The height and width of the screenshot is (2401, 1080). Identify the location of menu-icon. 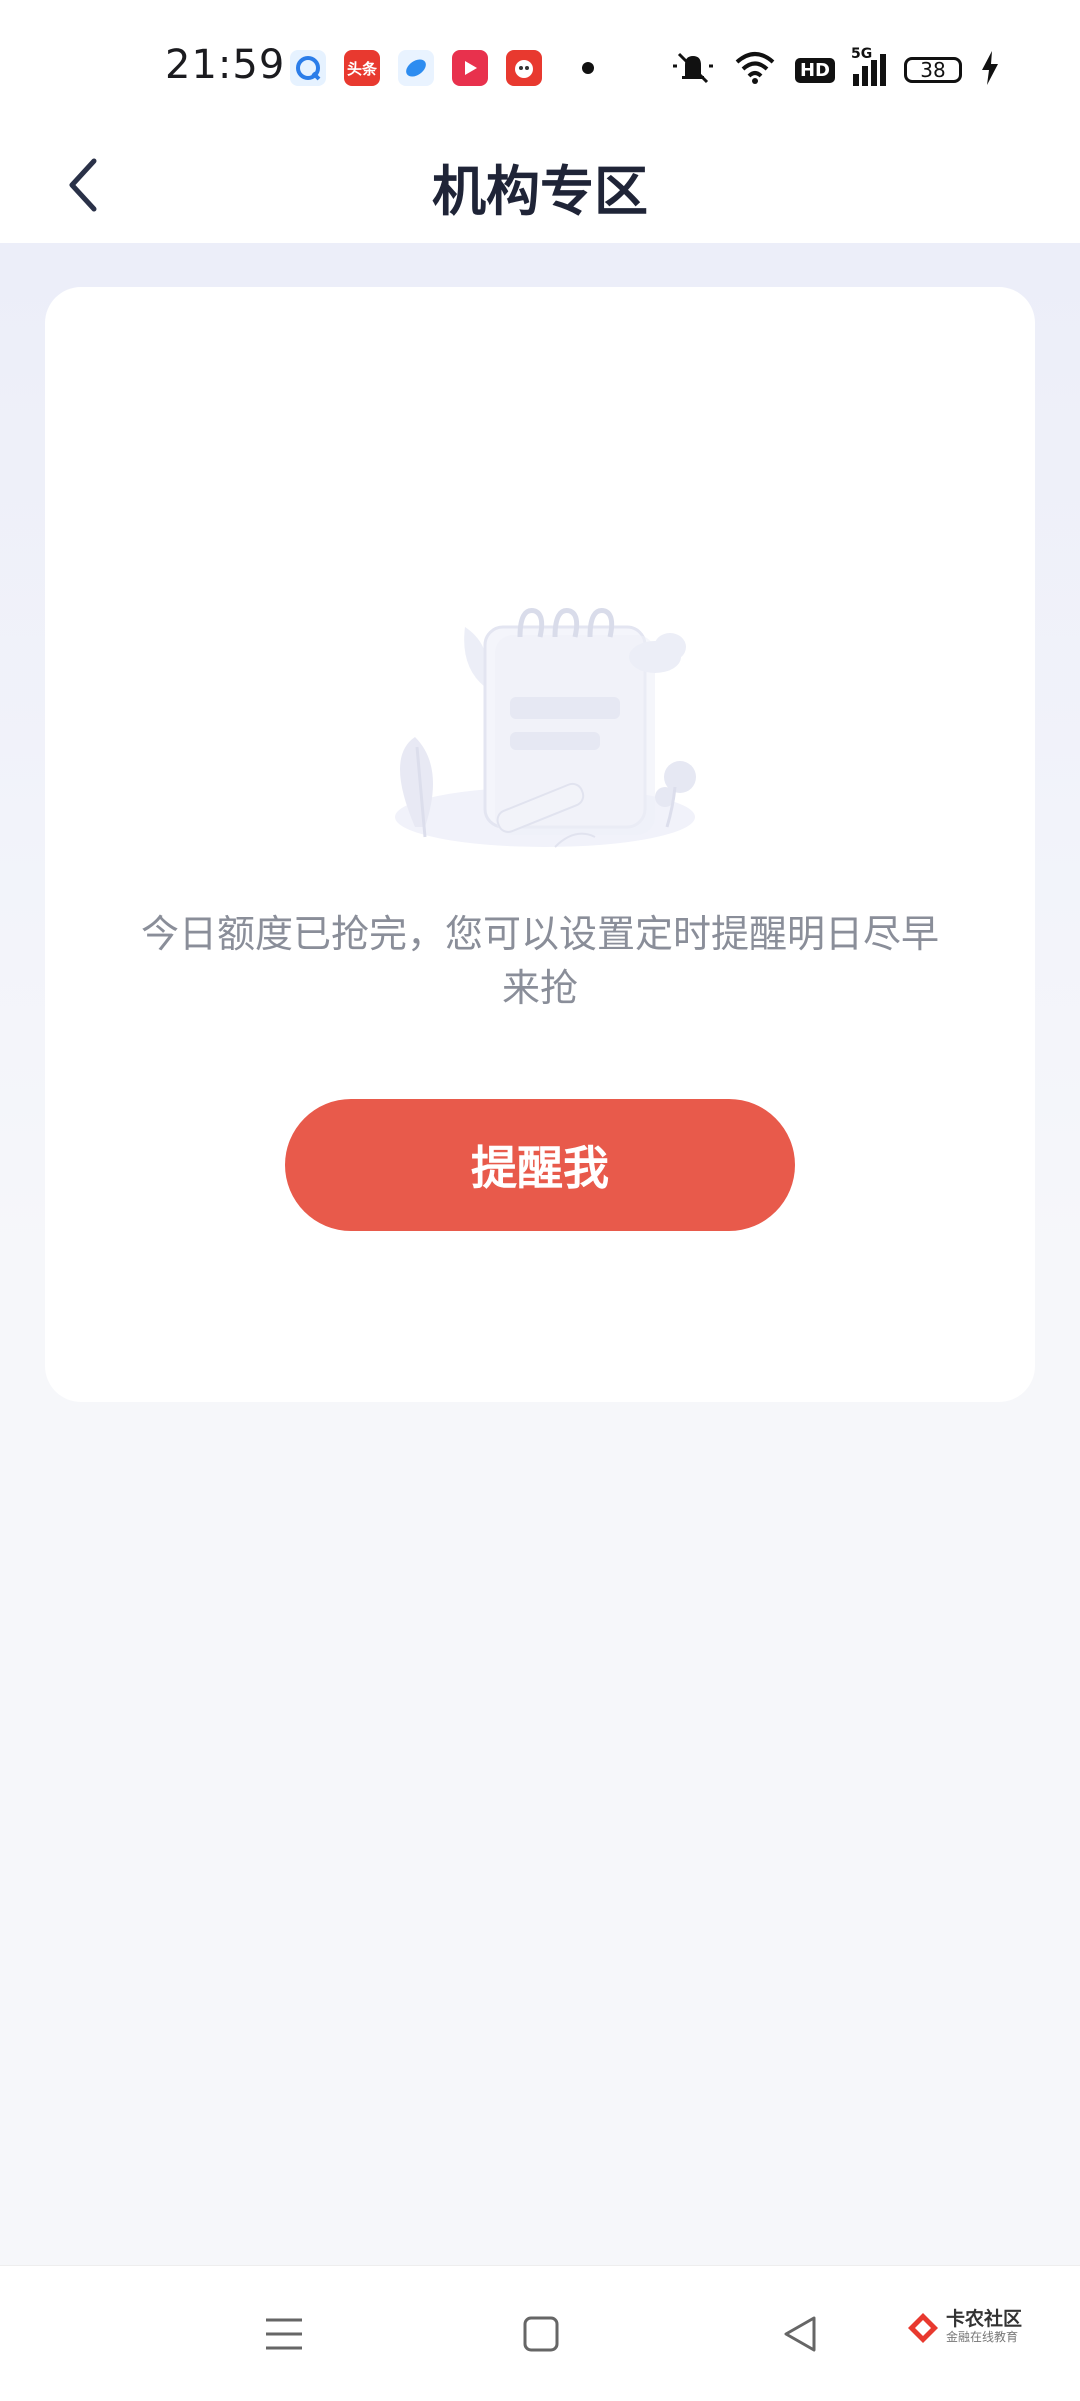
(284, 2334).